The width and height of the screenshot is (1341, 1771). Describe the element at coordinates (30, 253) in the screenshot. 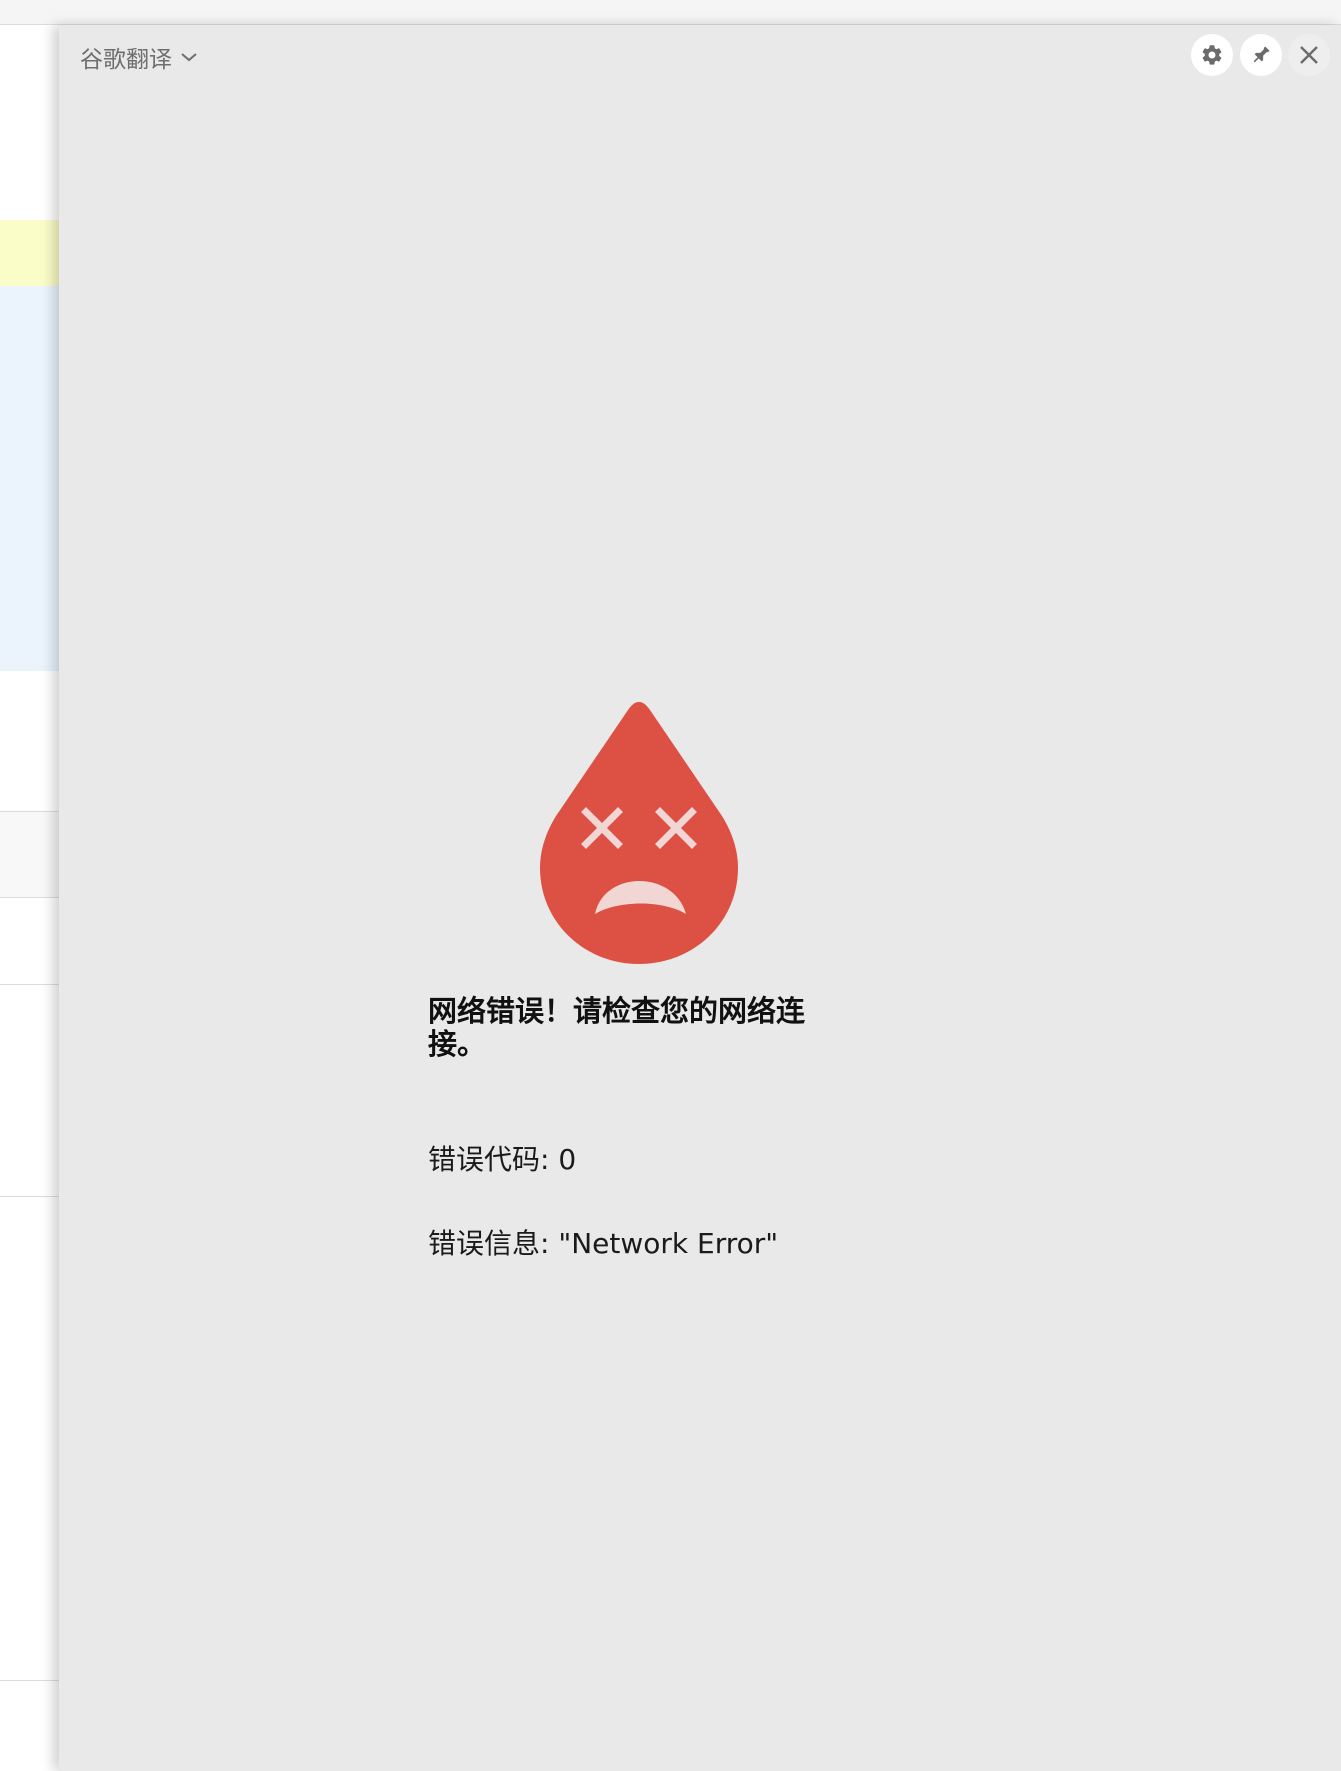

I see `background-highlight-row` at that location.